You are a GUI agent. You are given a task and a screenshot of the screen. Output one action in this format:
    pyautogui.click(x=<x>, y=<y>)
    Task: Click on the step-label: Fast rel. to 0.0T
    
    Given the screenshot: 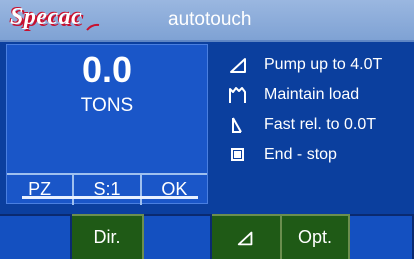 What is the action you would take?
    pyautogui.click(x=320, y=124)
    